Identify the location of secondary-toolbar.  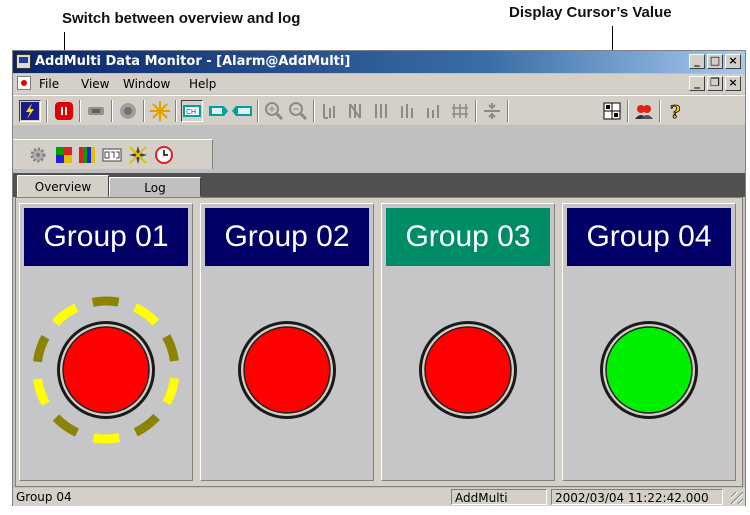
(113, 154).